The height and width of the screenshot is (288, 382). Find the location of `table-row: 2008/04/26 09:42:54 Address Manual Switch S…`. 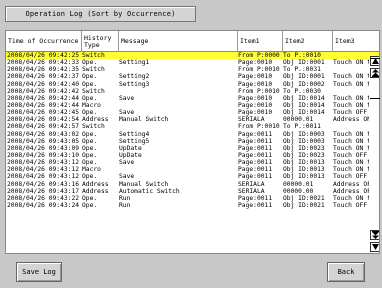

table-row: 2008/04/26 09:42:54 Address Manual Switch S… is located at coordinates (192, 119).